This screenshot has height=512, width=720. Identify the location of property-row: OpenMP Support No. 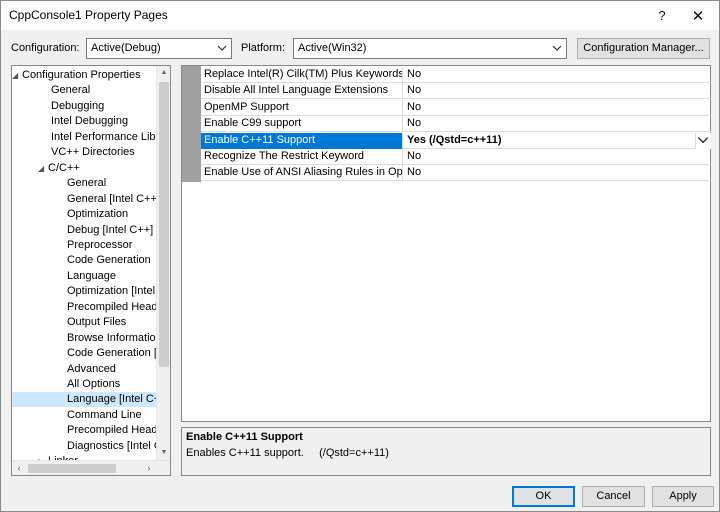
(456, 107).